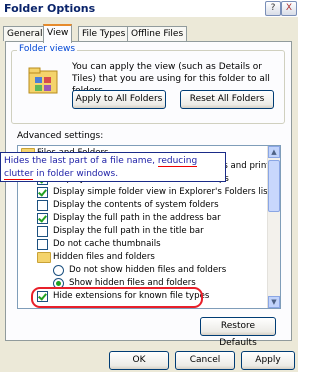 The width and height of the screenshot is (320, 372). I want to click on scroll-thumb, so click(274, 186).